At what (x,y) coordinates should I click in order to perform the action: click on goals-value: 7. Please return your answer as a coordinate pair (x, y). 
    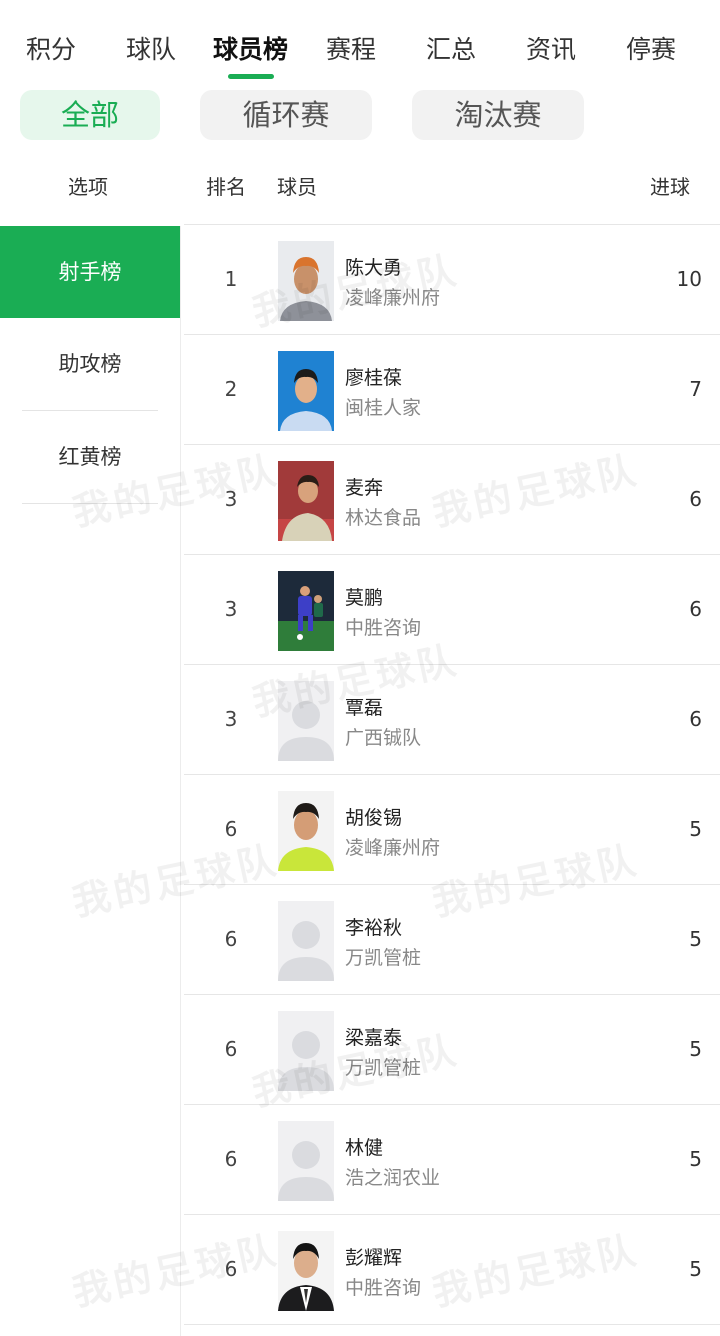
    Looking at the image, I should click on (695, 389).